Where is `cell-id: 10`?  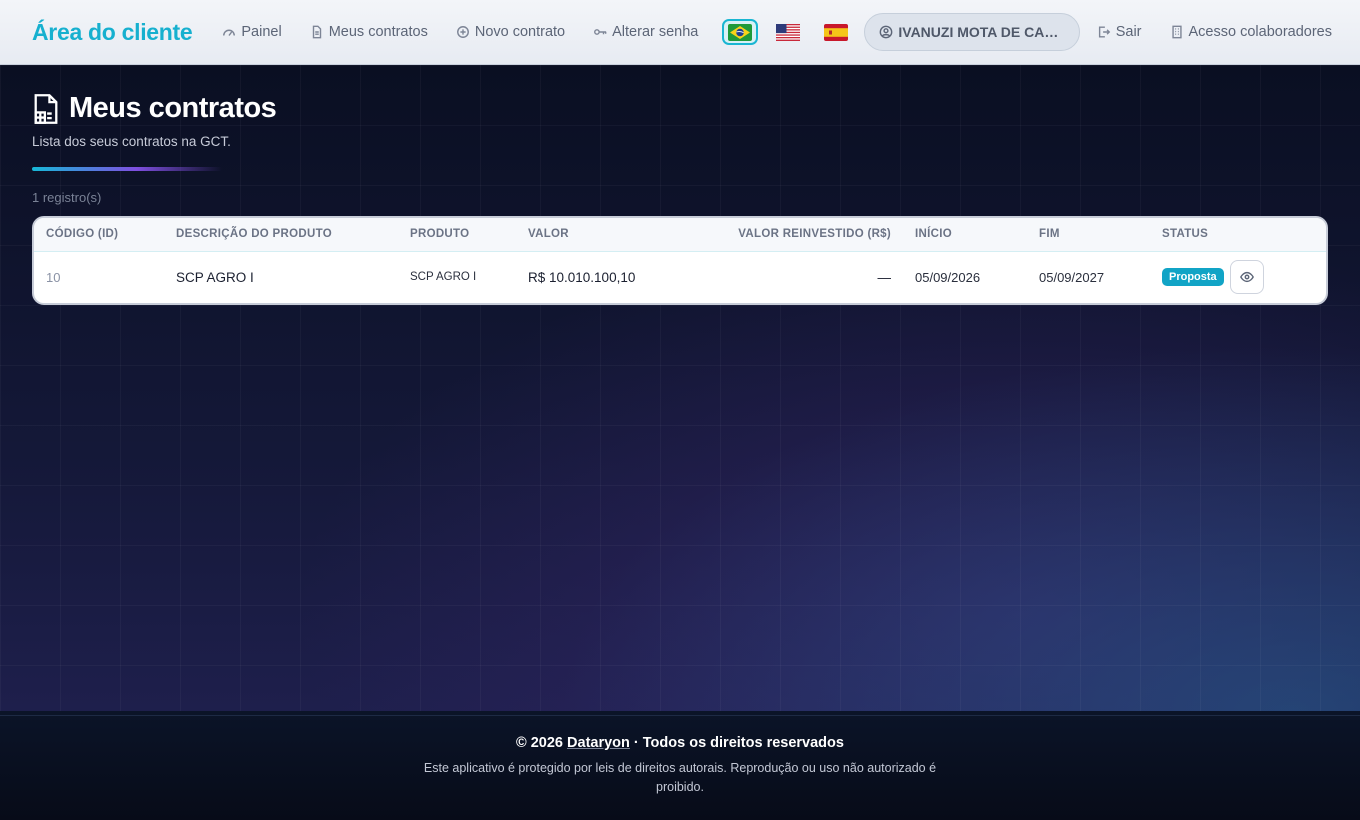 cell-id: 10 is located at coordinates (53, 277).